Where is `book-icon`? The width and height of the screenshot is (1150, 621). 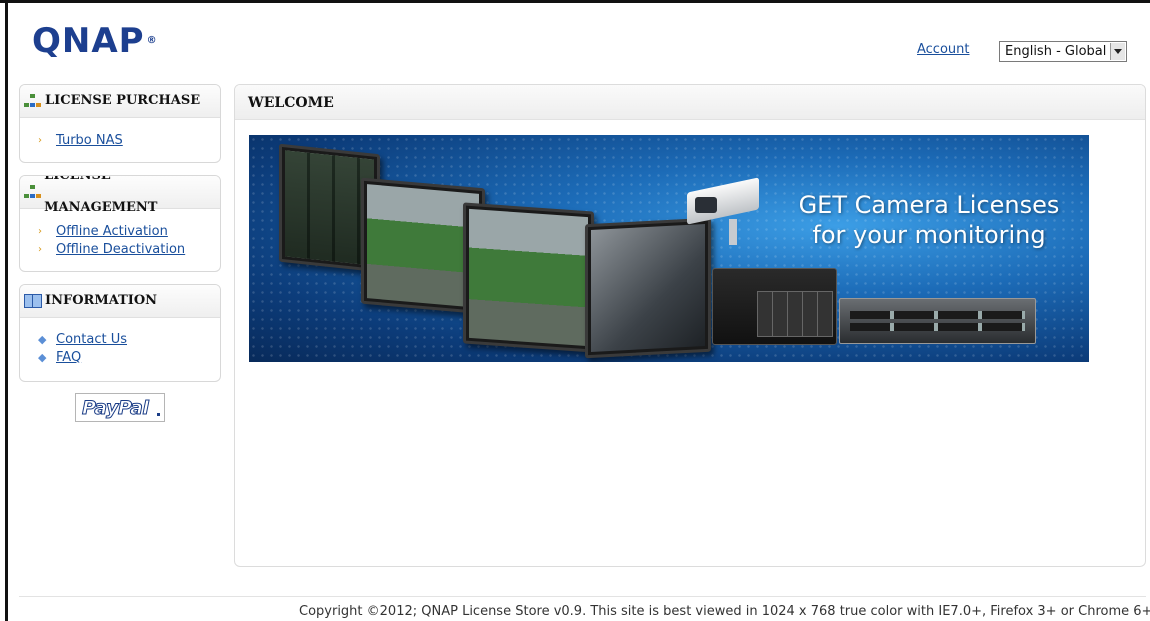
book-icon is located at coordinates (33, 301).